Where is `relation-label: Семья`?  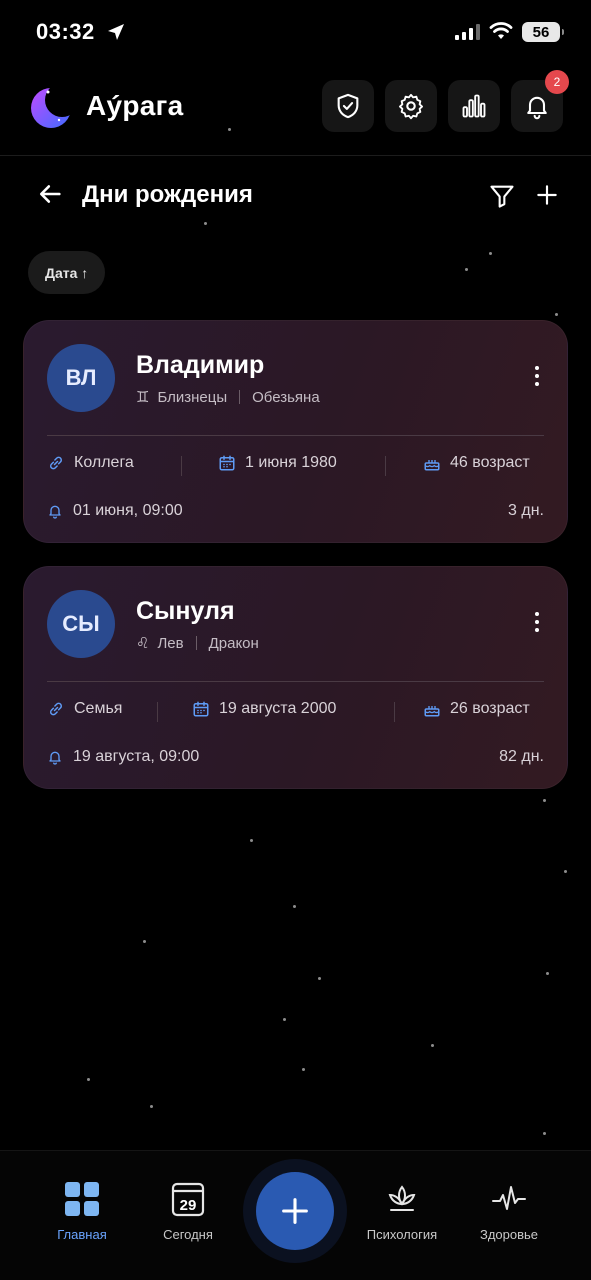 relation-label: Семья is located at coordinates (98, 708).